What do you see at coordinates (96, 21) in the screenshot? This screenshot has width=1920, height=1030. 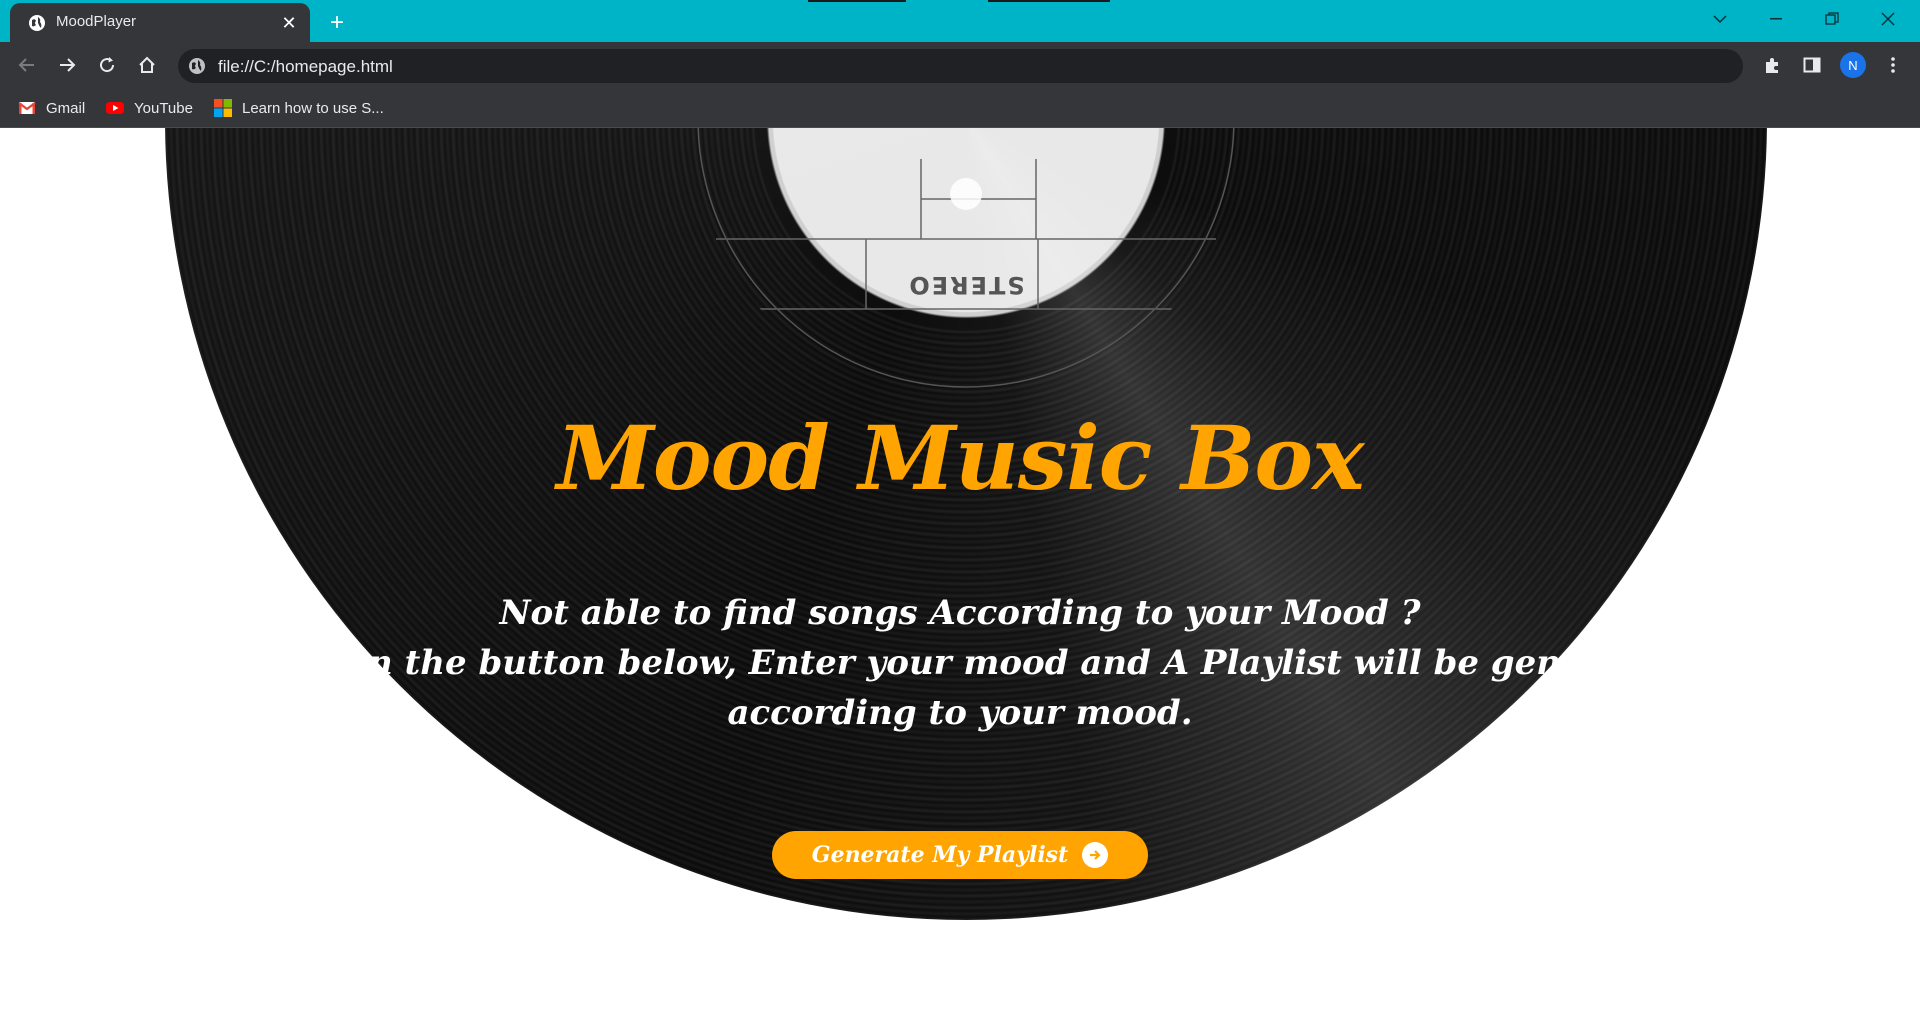 I see `tab-title: MoodPlayer` at bounding box center [96, 21].